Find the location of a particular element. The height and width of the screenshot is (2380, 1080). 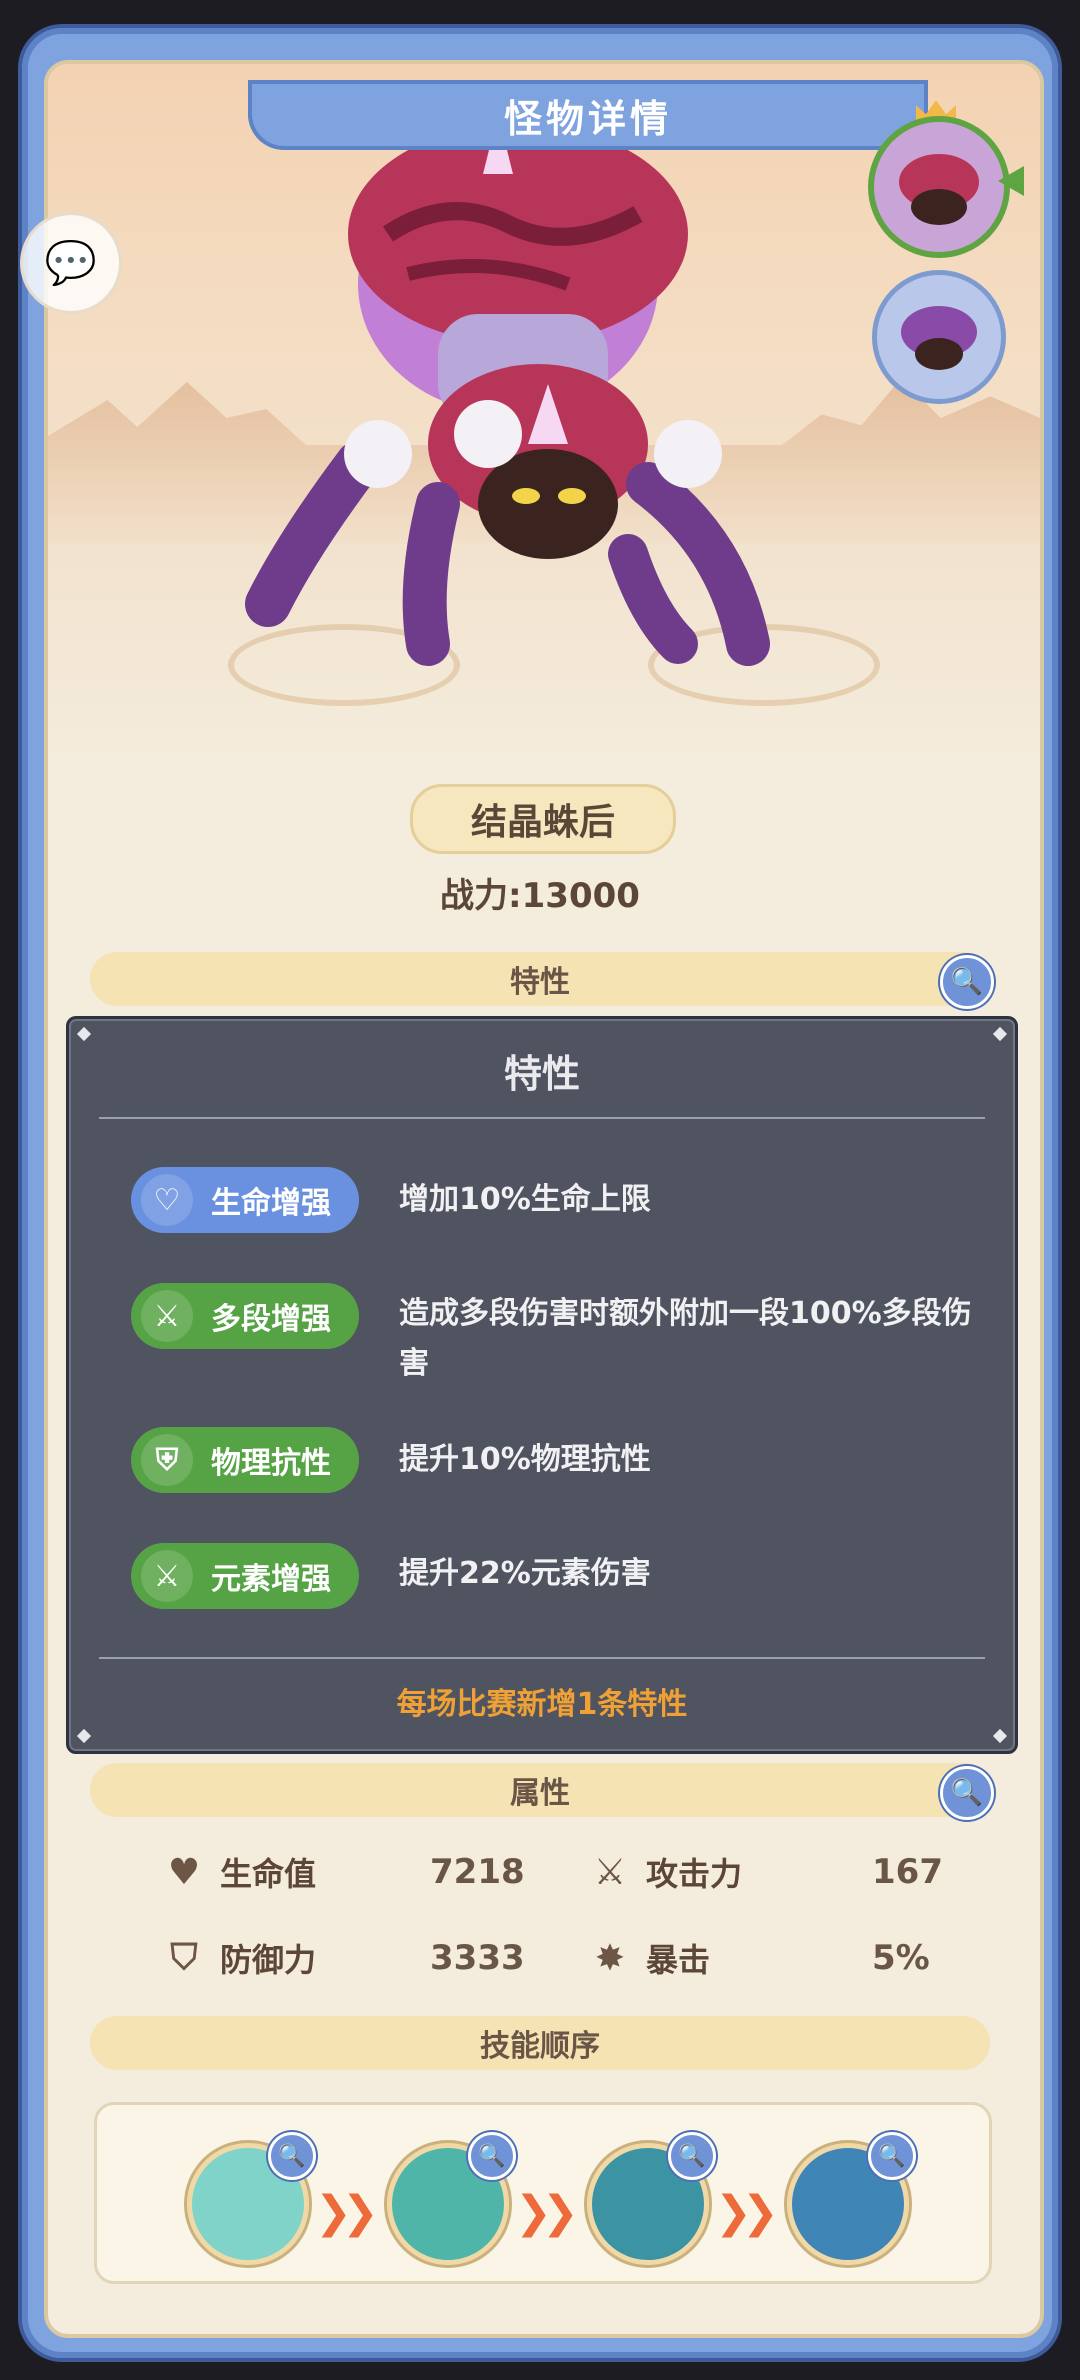

trait-badge-element-boost: ⚔ 元素增强 is located at coordinates (245, 1576).